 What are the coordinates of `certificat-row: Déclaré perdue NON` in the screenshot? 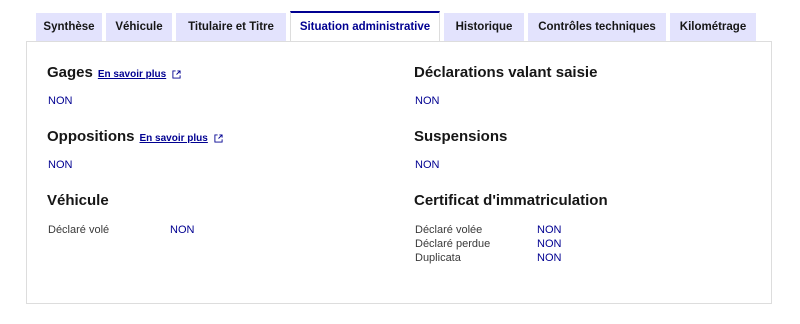 It's located at (488, 244).